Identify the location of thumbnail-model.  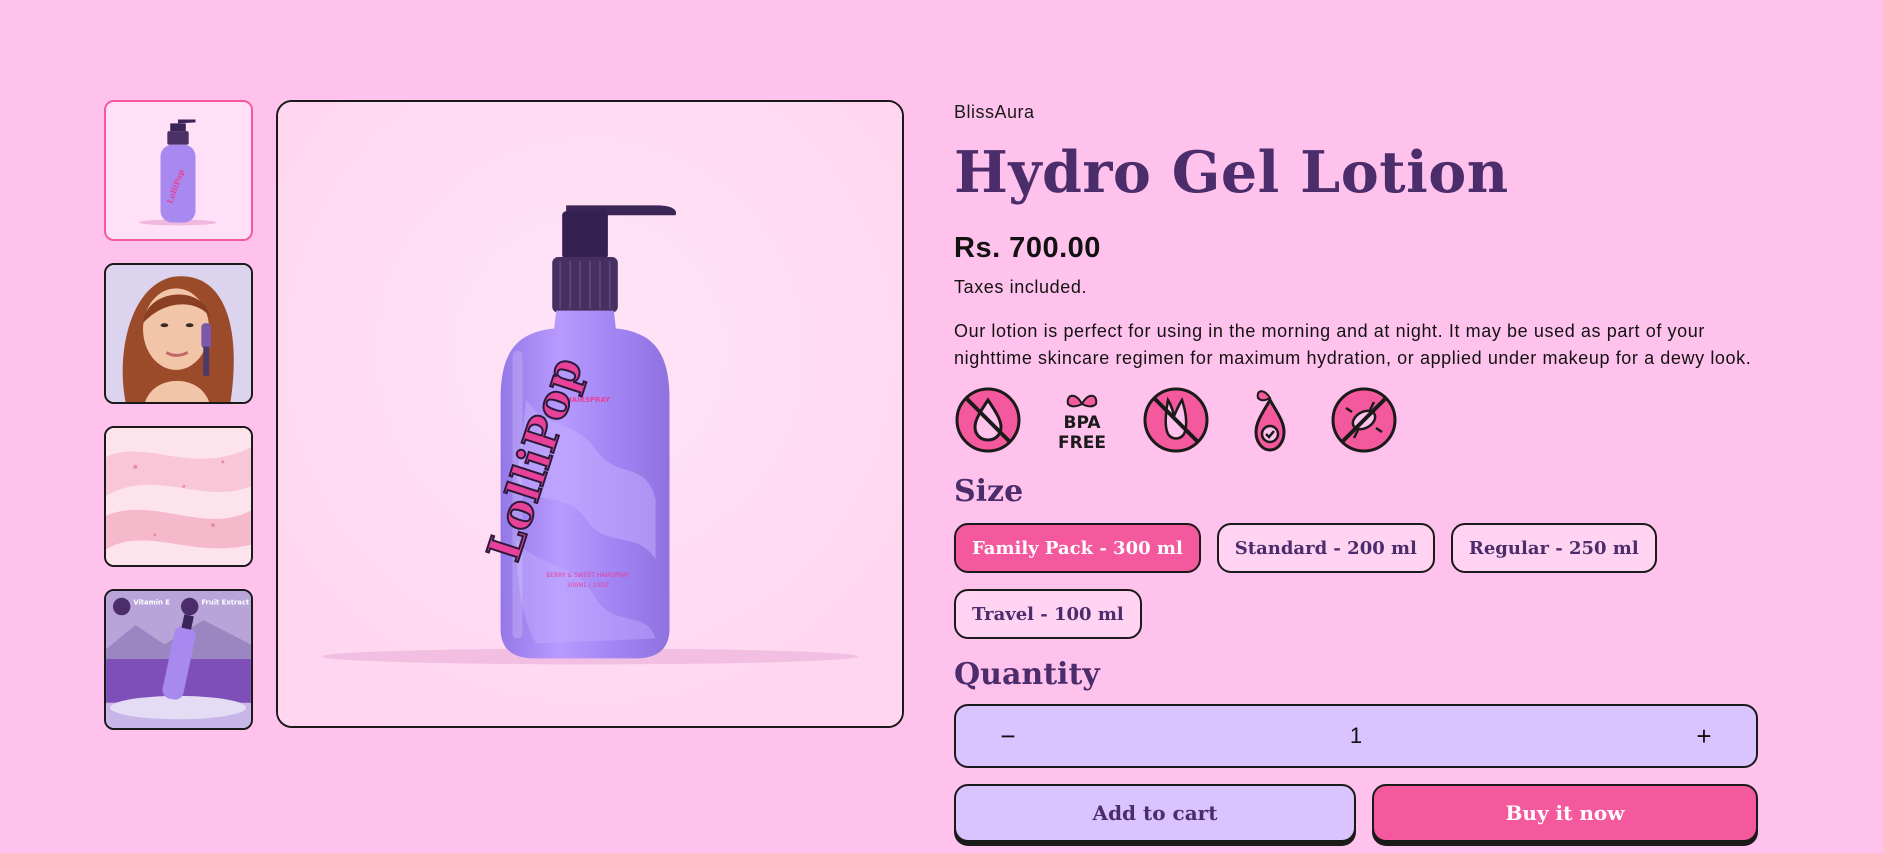
(178, 333).